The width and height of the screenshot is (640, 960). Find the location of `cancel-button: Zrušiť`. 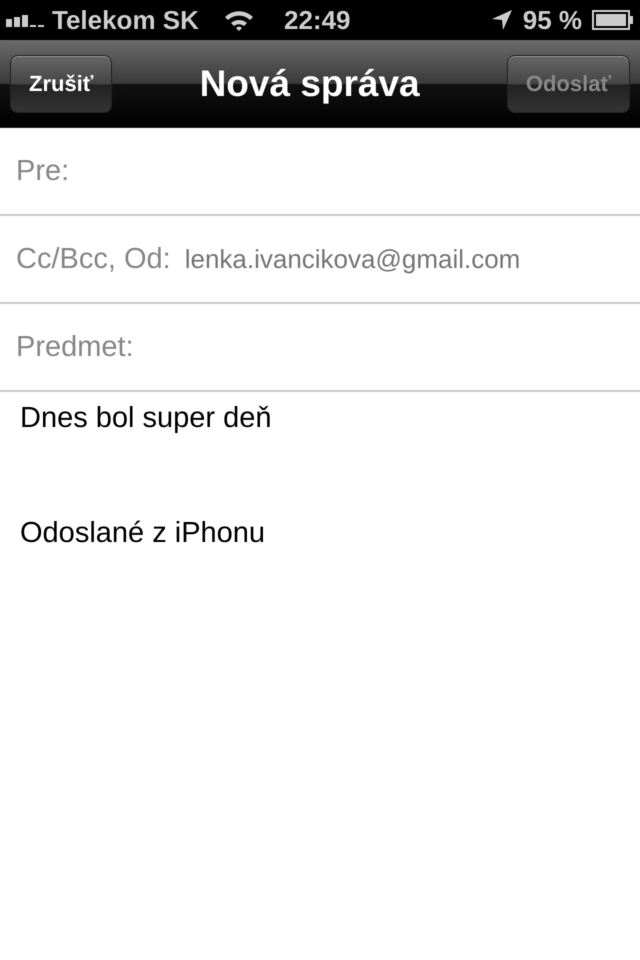

cancel-button: Zrušiť is located at coordinates (61, 83).